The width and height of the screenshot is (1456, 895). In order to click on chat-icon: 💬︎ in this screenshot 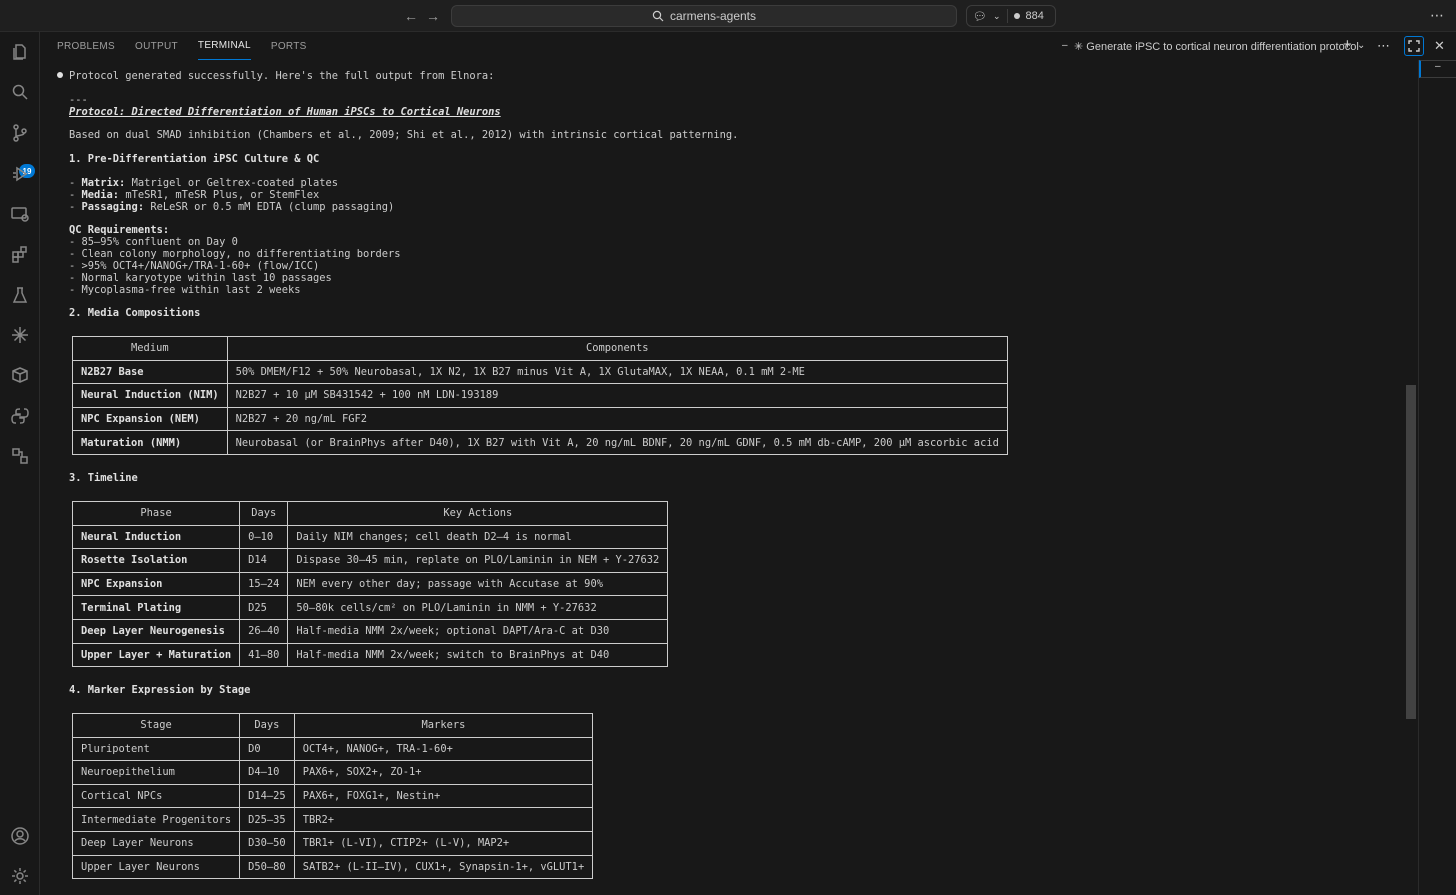, I will do `click(980, 16)`.